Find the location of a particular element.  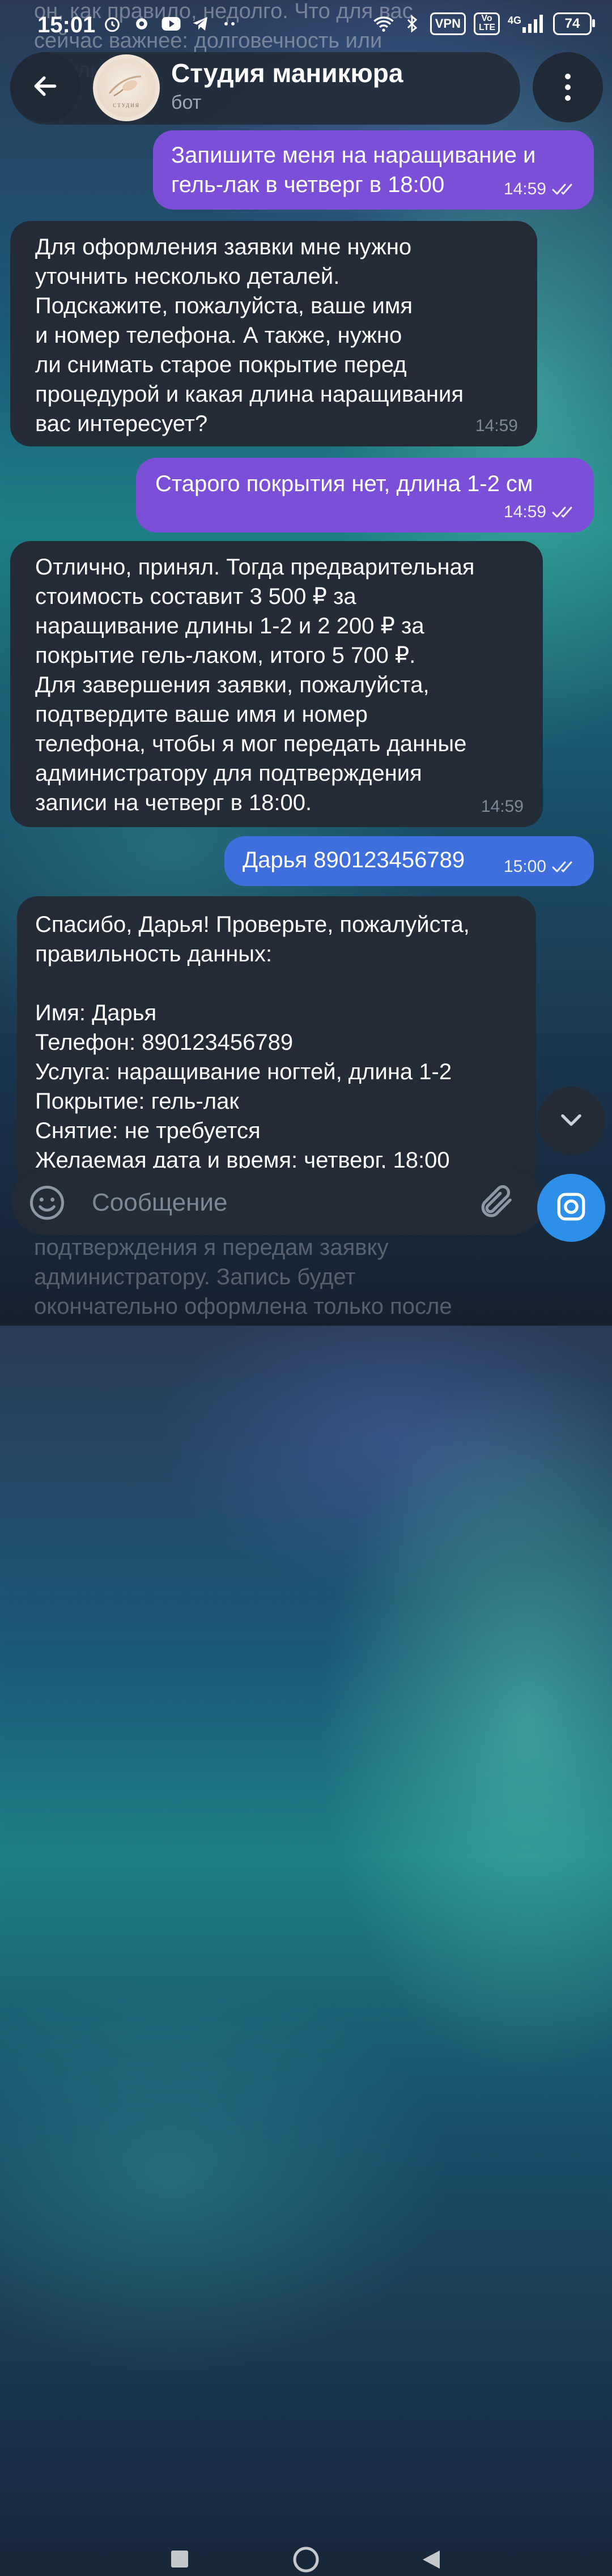

arrow-left-icon is located at coordinates (45, 87).